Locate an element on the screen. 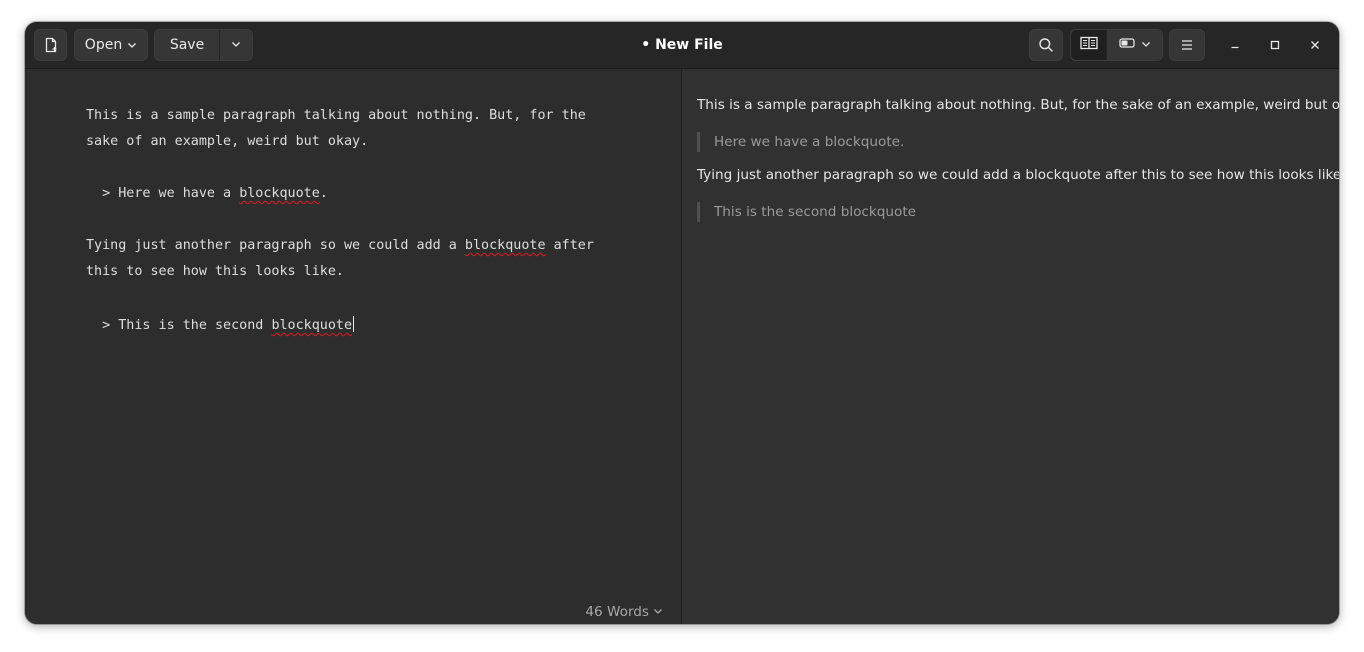 This screenshot has height=652, width=1364. maximize-icon is located at coordinates (1275, 45).